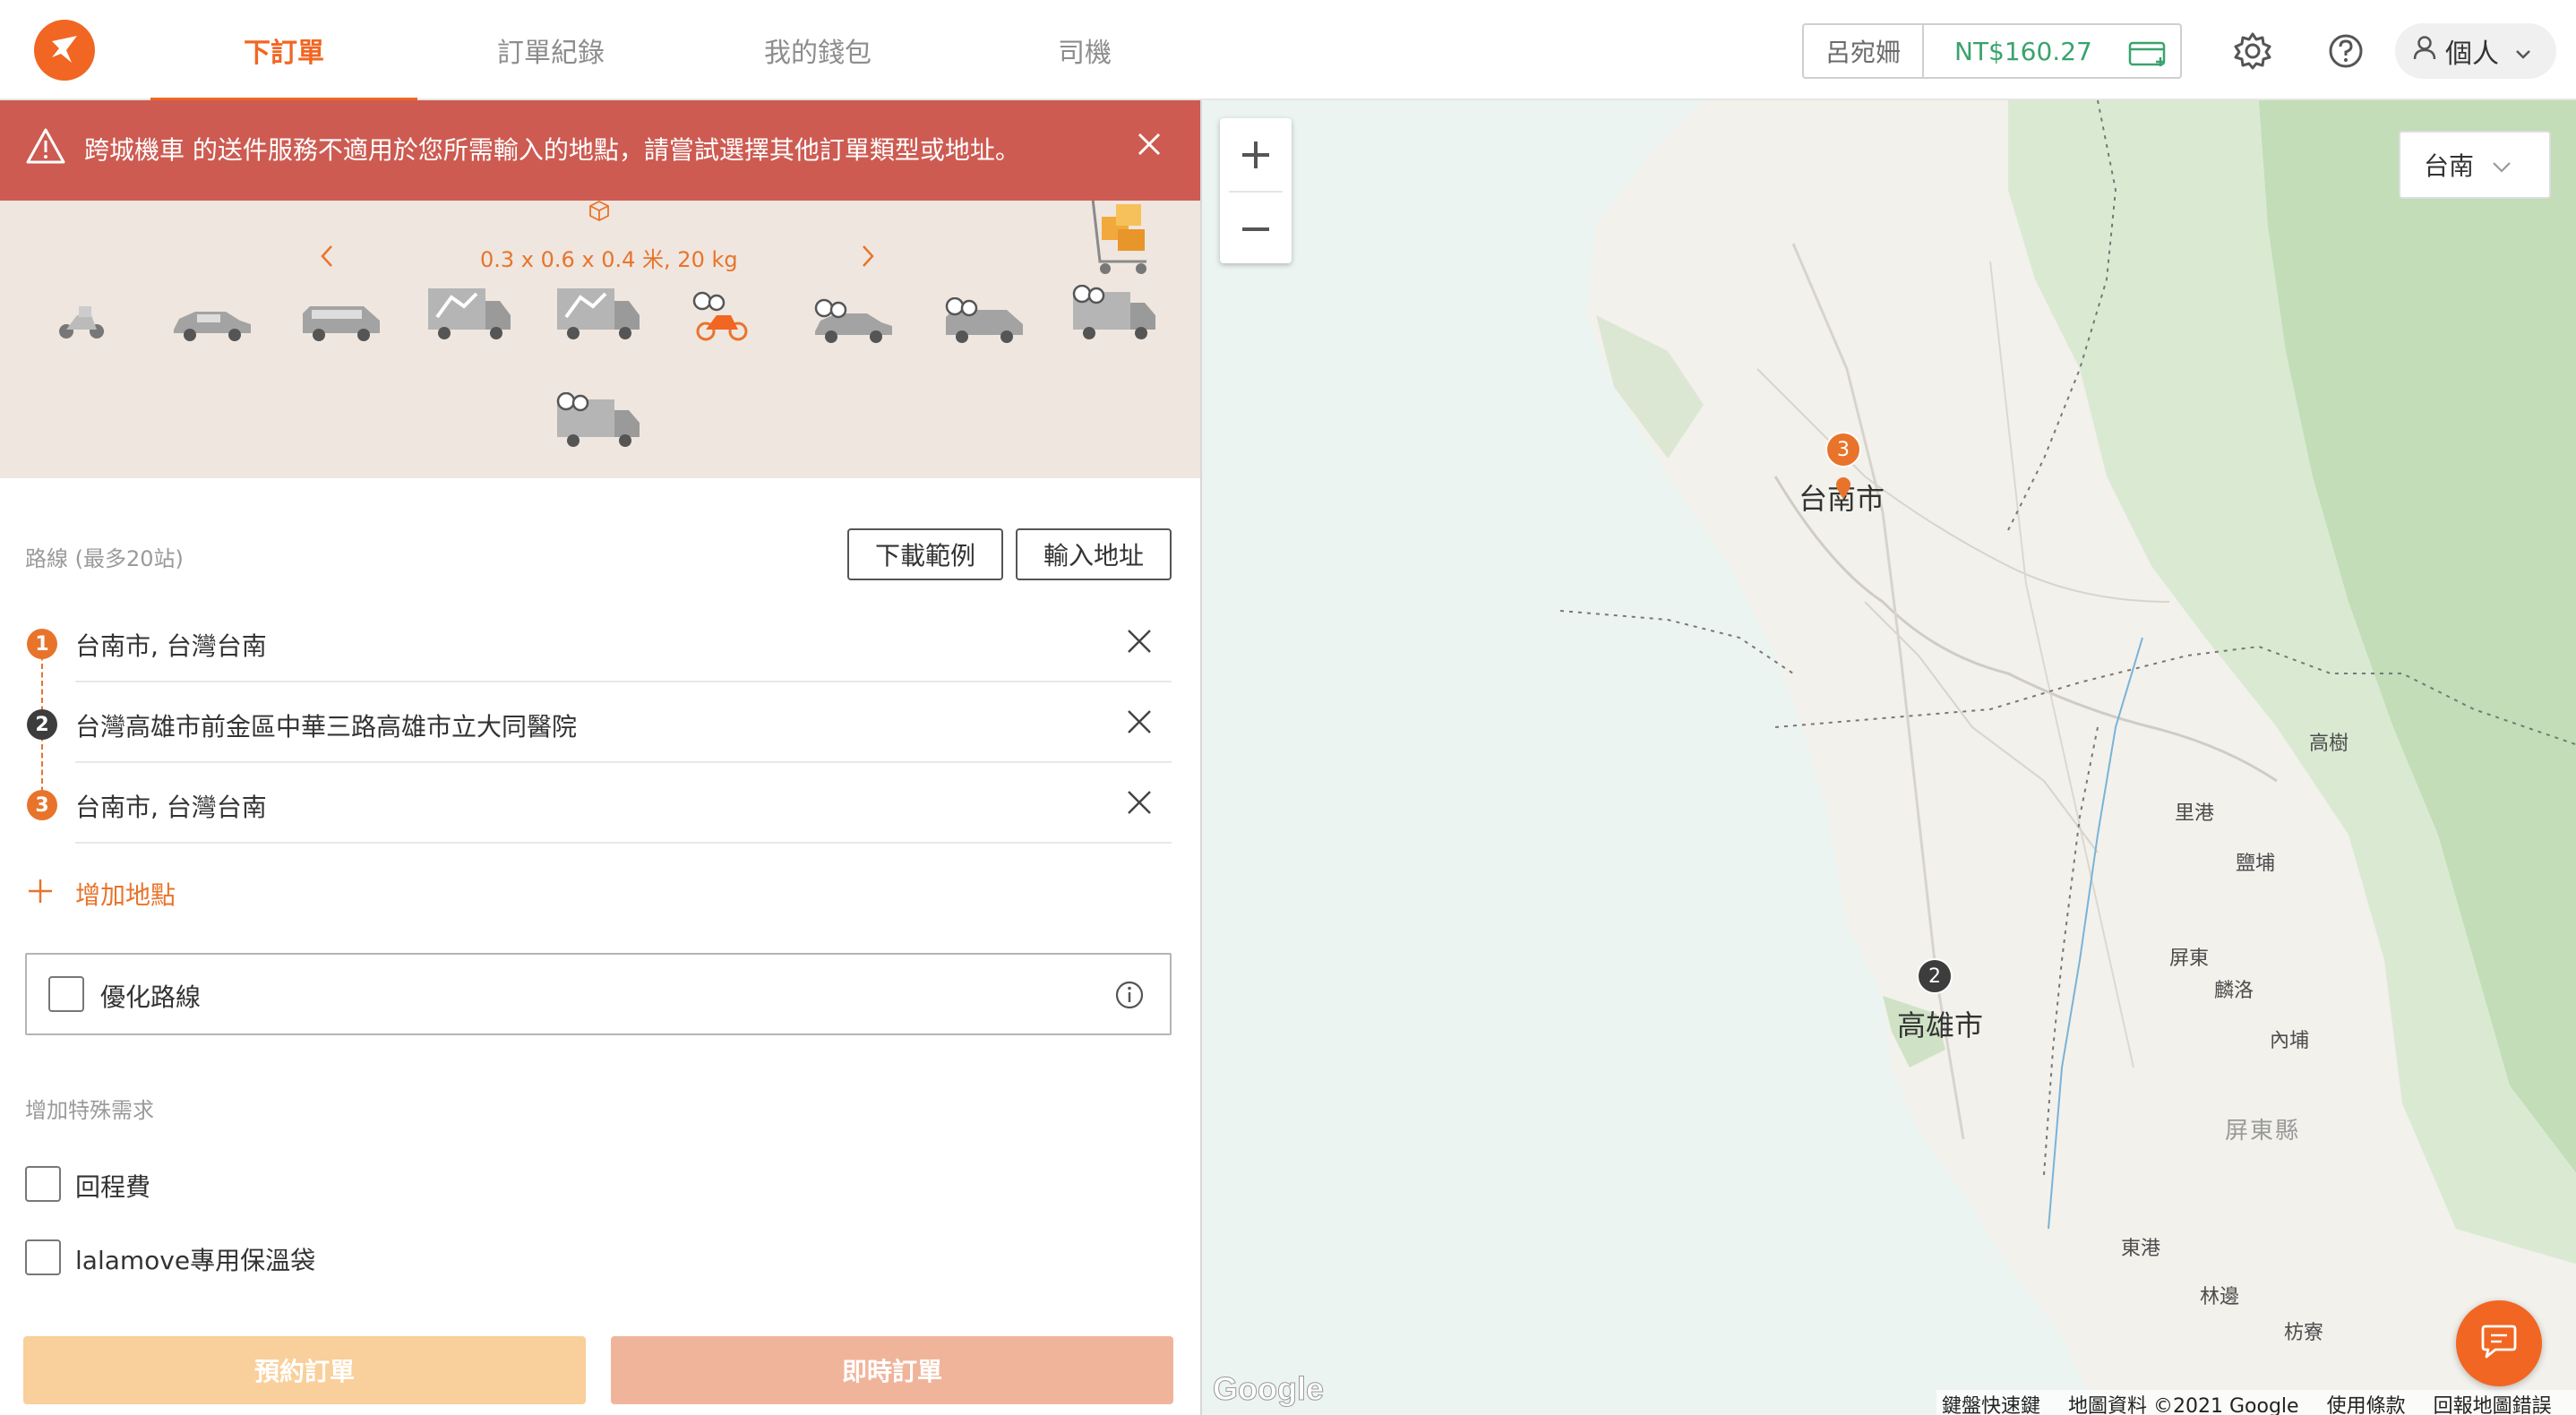  What do you see at coordinates (550, 50) in the screenshot?
I see `tab-order-history: 訂單紀錄` at bounding box center [550, 50].